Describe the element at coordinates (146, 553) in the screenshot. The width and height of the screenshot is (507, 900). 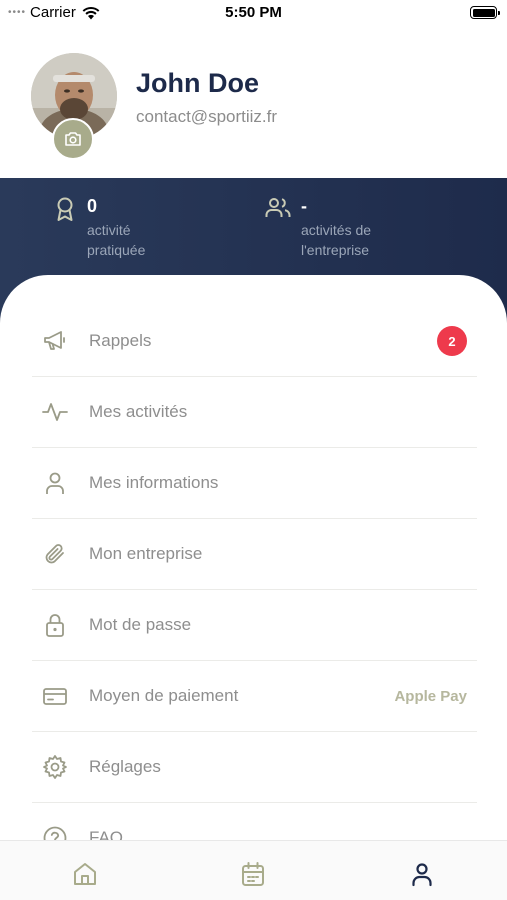
I see `menu-item-label: Mon entreprise` at that location.